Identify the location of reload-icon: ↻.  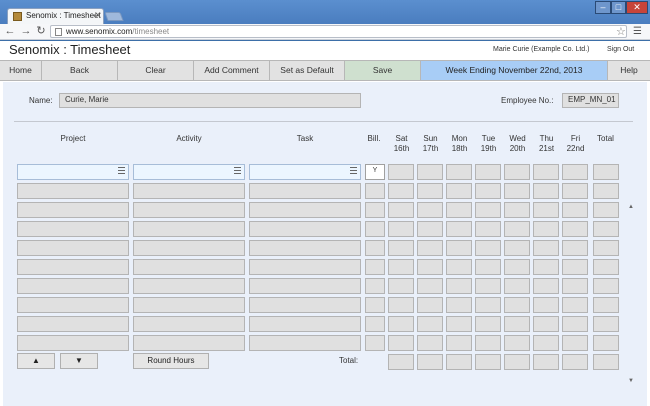
(41, 31).